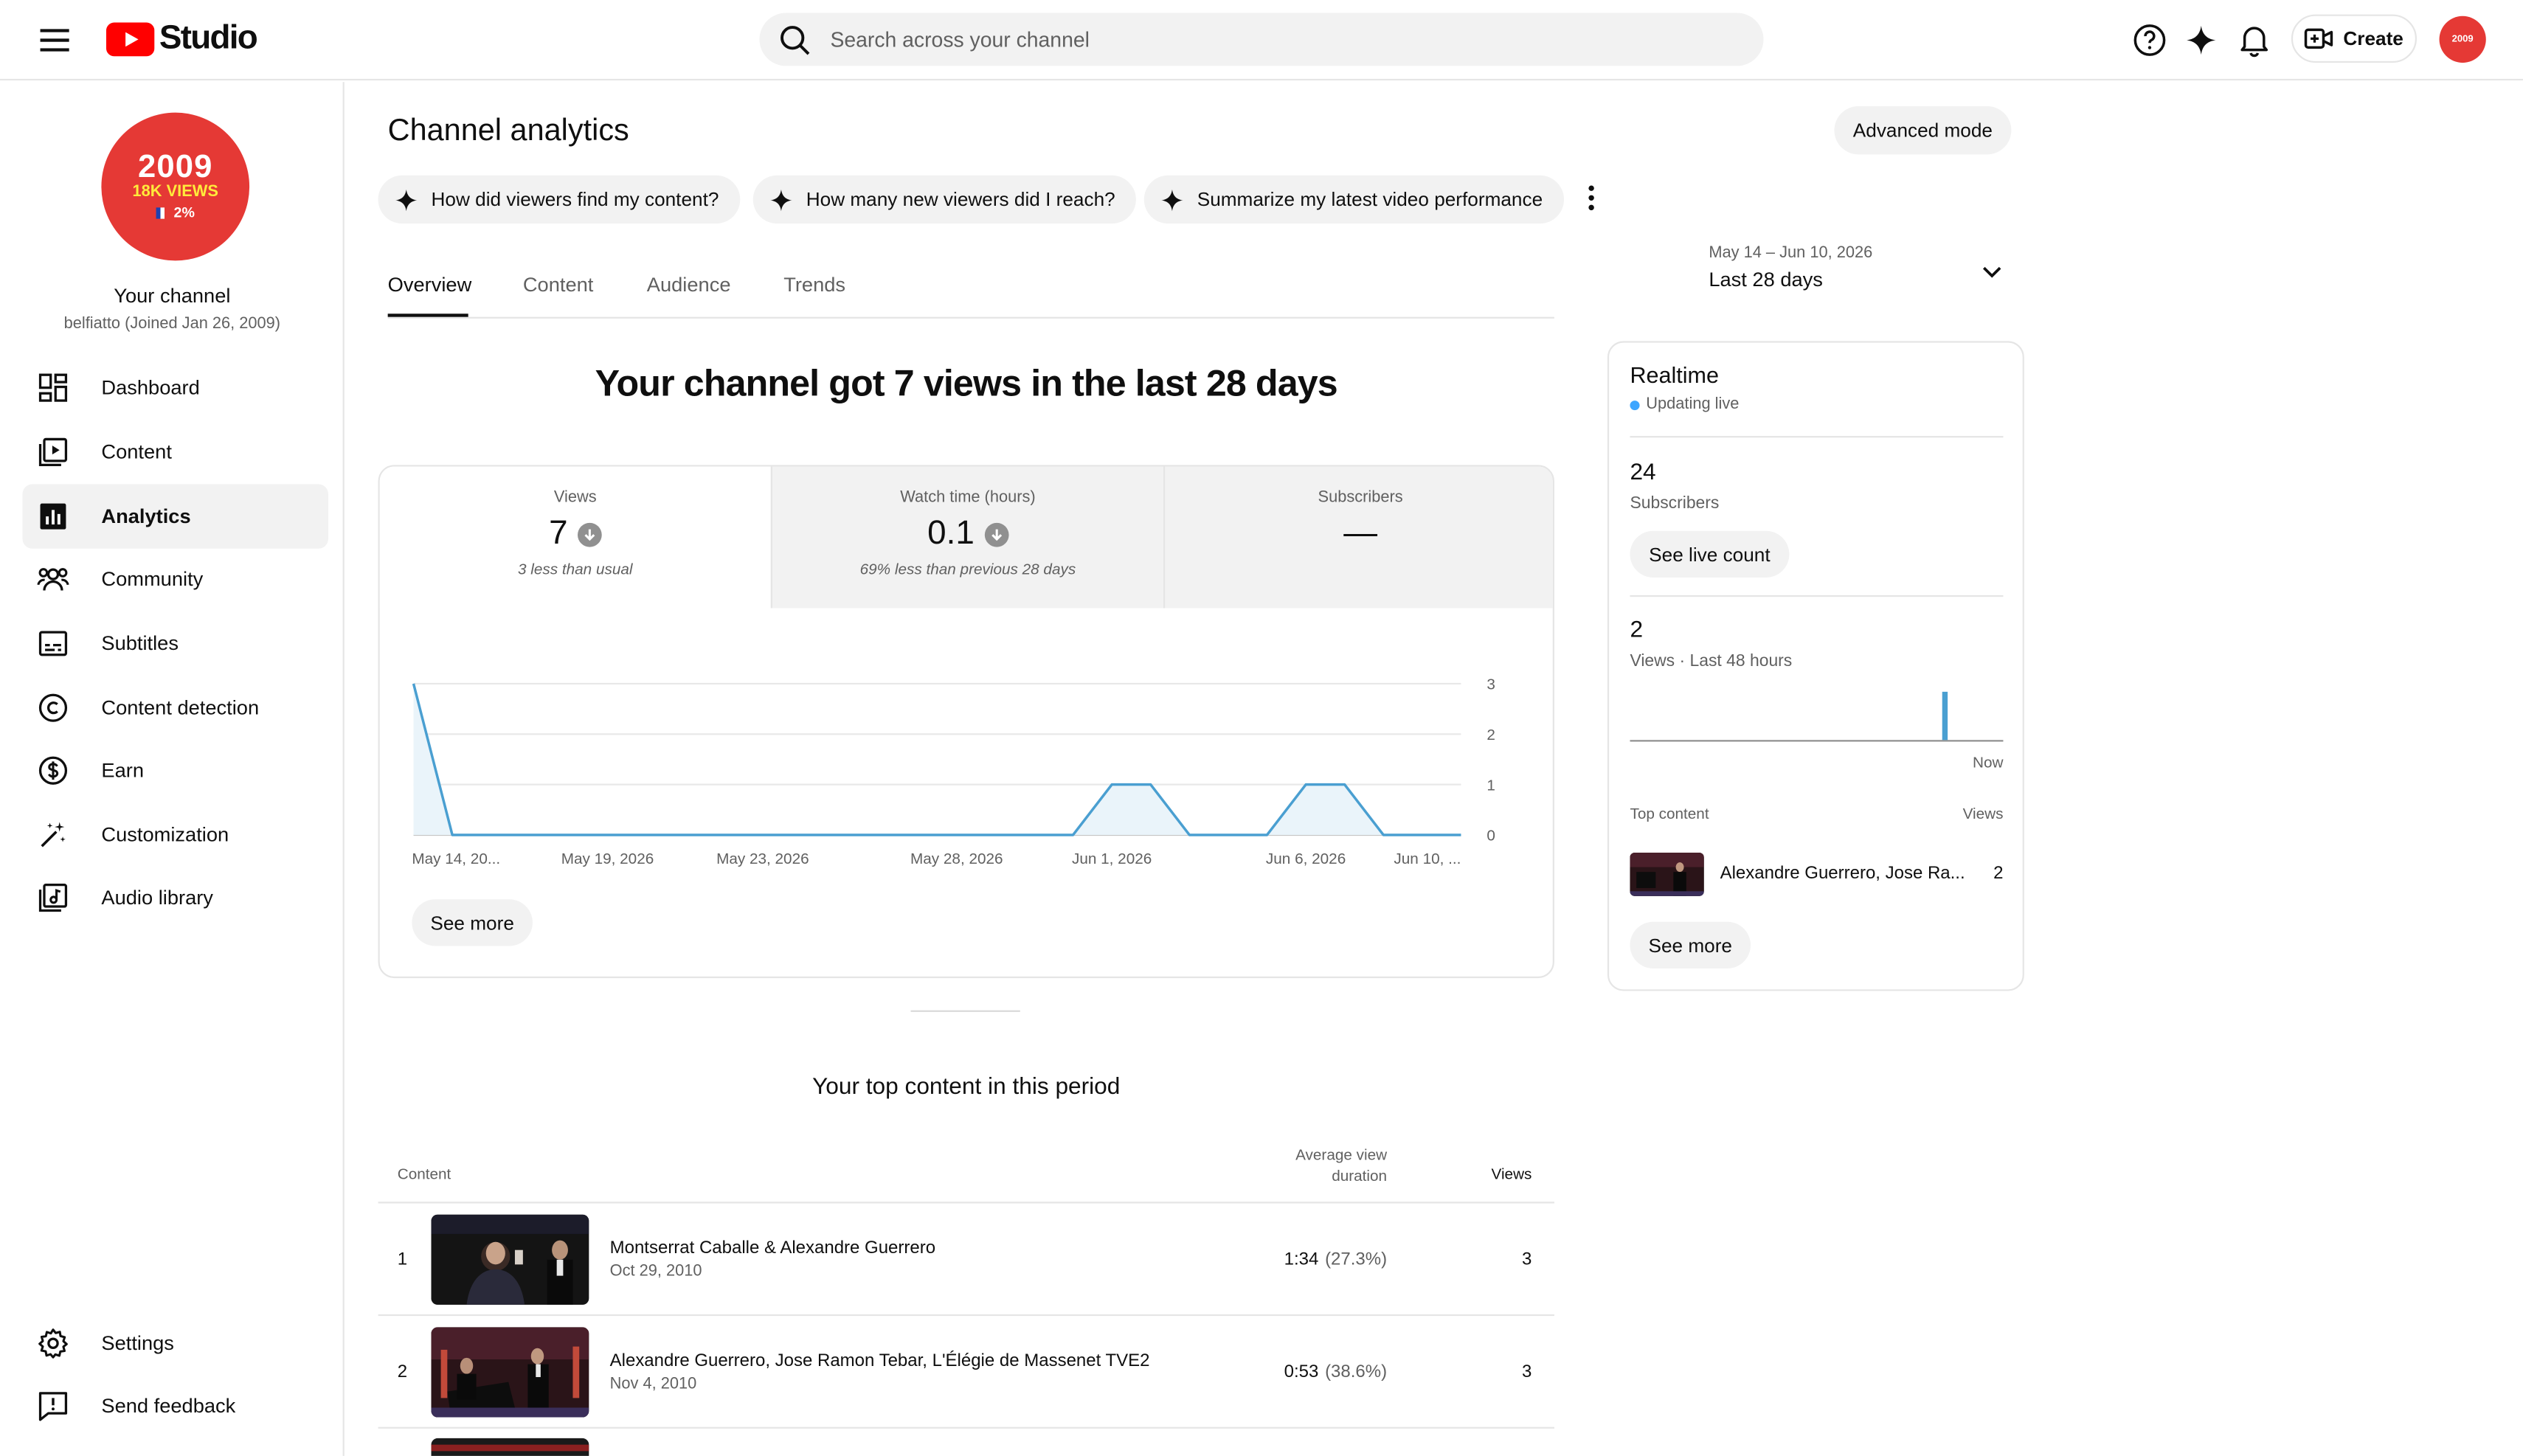 The width and height of the screenshot is (2523, 1456). Describe the element at coordinates (1988, 763) in the screenshot. I see `realtime-now-label: Now` at that location.